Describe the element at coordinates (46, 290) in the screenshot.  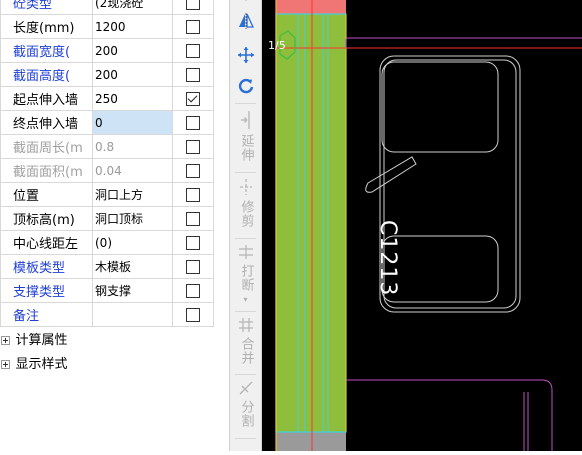
I see `property-label: 支撑类型` at that location.